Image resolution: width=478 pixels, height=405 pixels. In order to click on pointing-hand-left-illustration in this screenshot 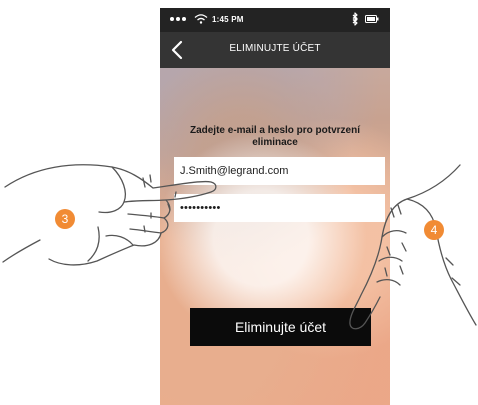, I will do `click(109, 215)`.